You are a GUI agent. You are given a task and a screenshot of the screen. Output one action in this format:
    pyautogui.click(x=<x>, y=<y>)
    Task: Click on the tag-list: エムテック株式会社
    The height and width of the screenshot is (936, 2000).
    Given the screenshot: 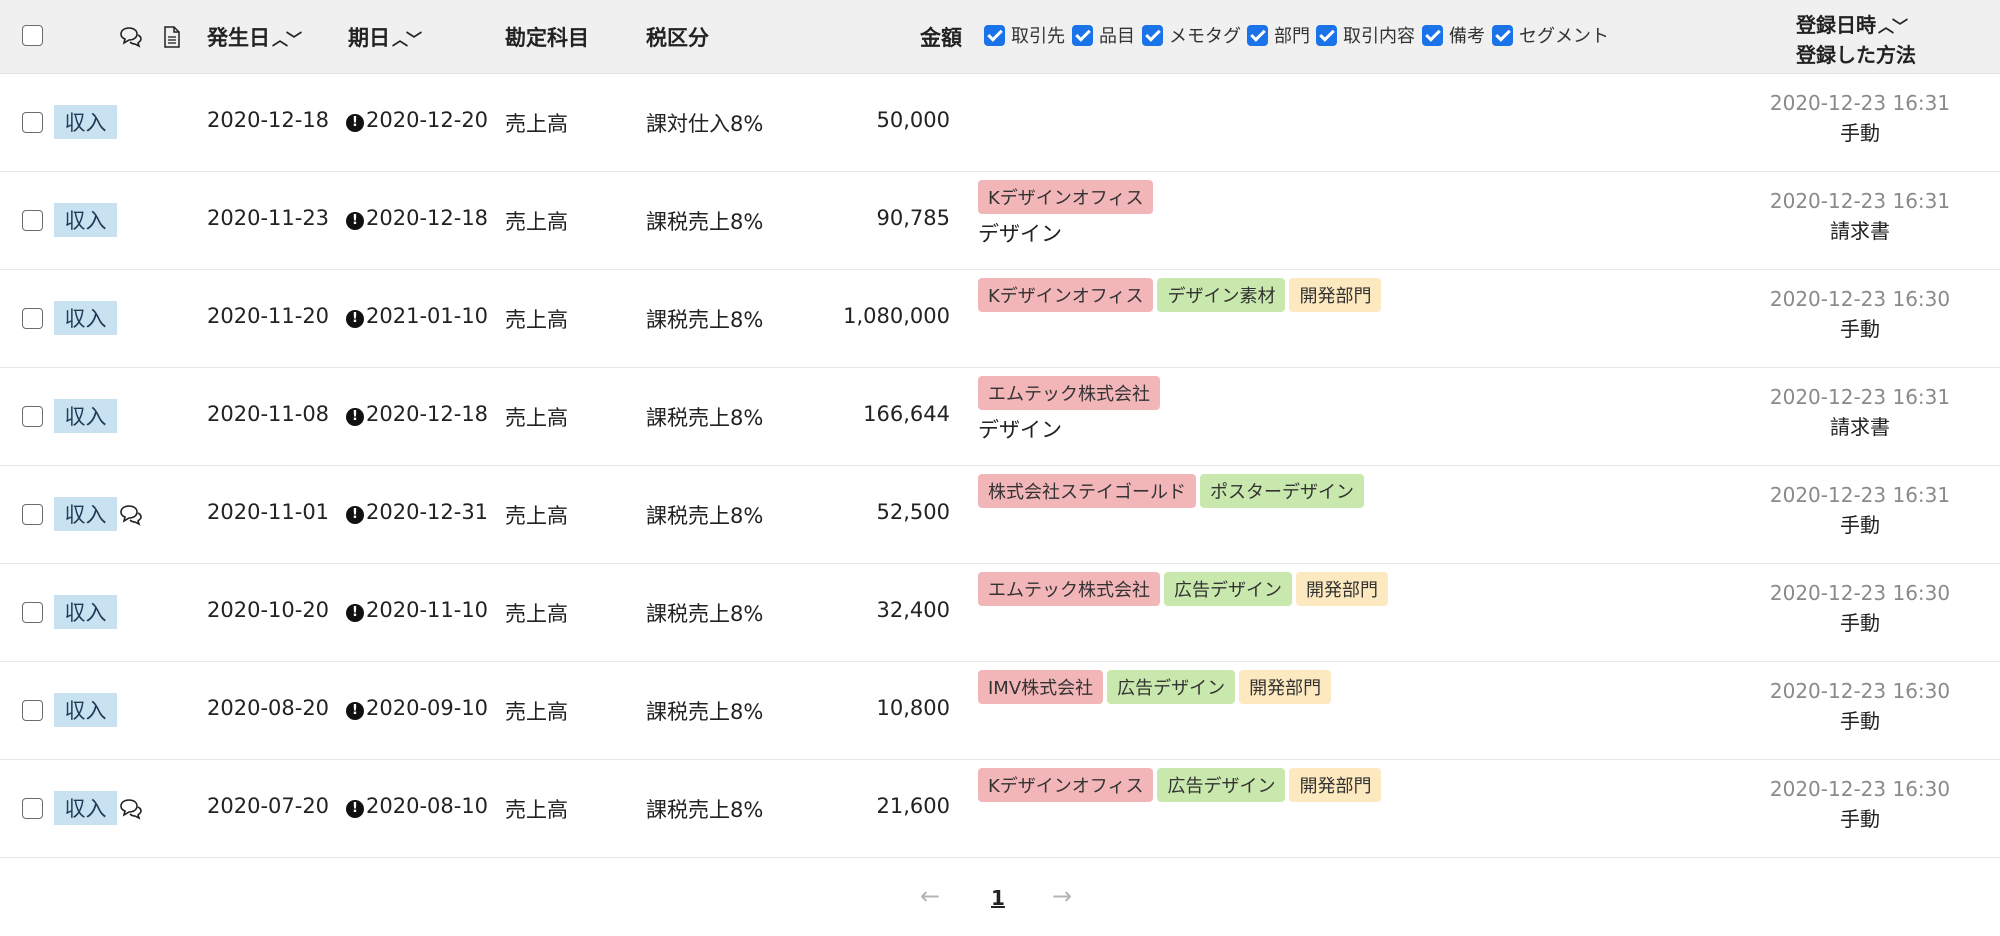 What is the action you would take?
    pyautogui.click(x=1069, y=393)
    